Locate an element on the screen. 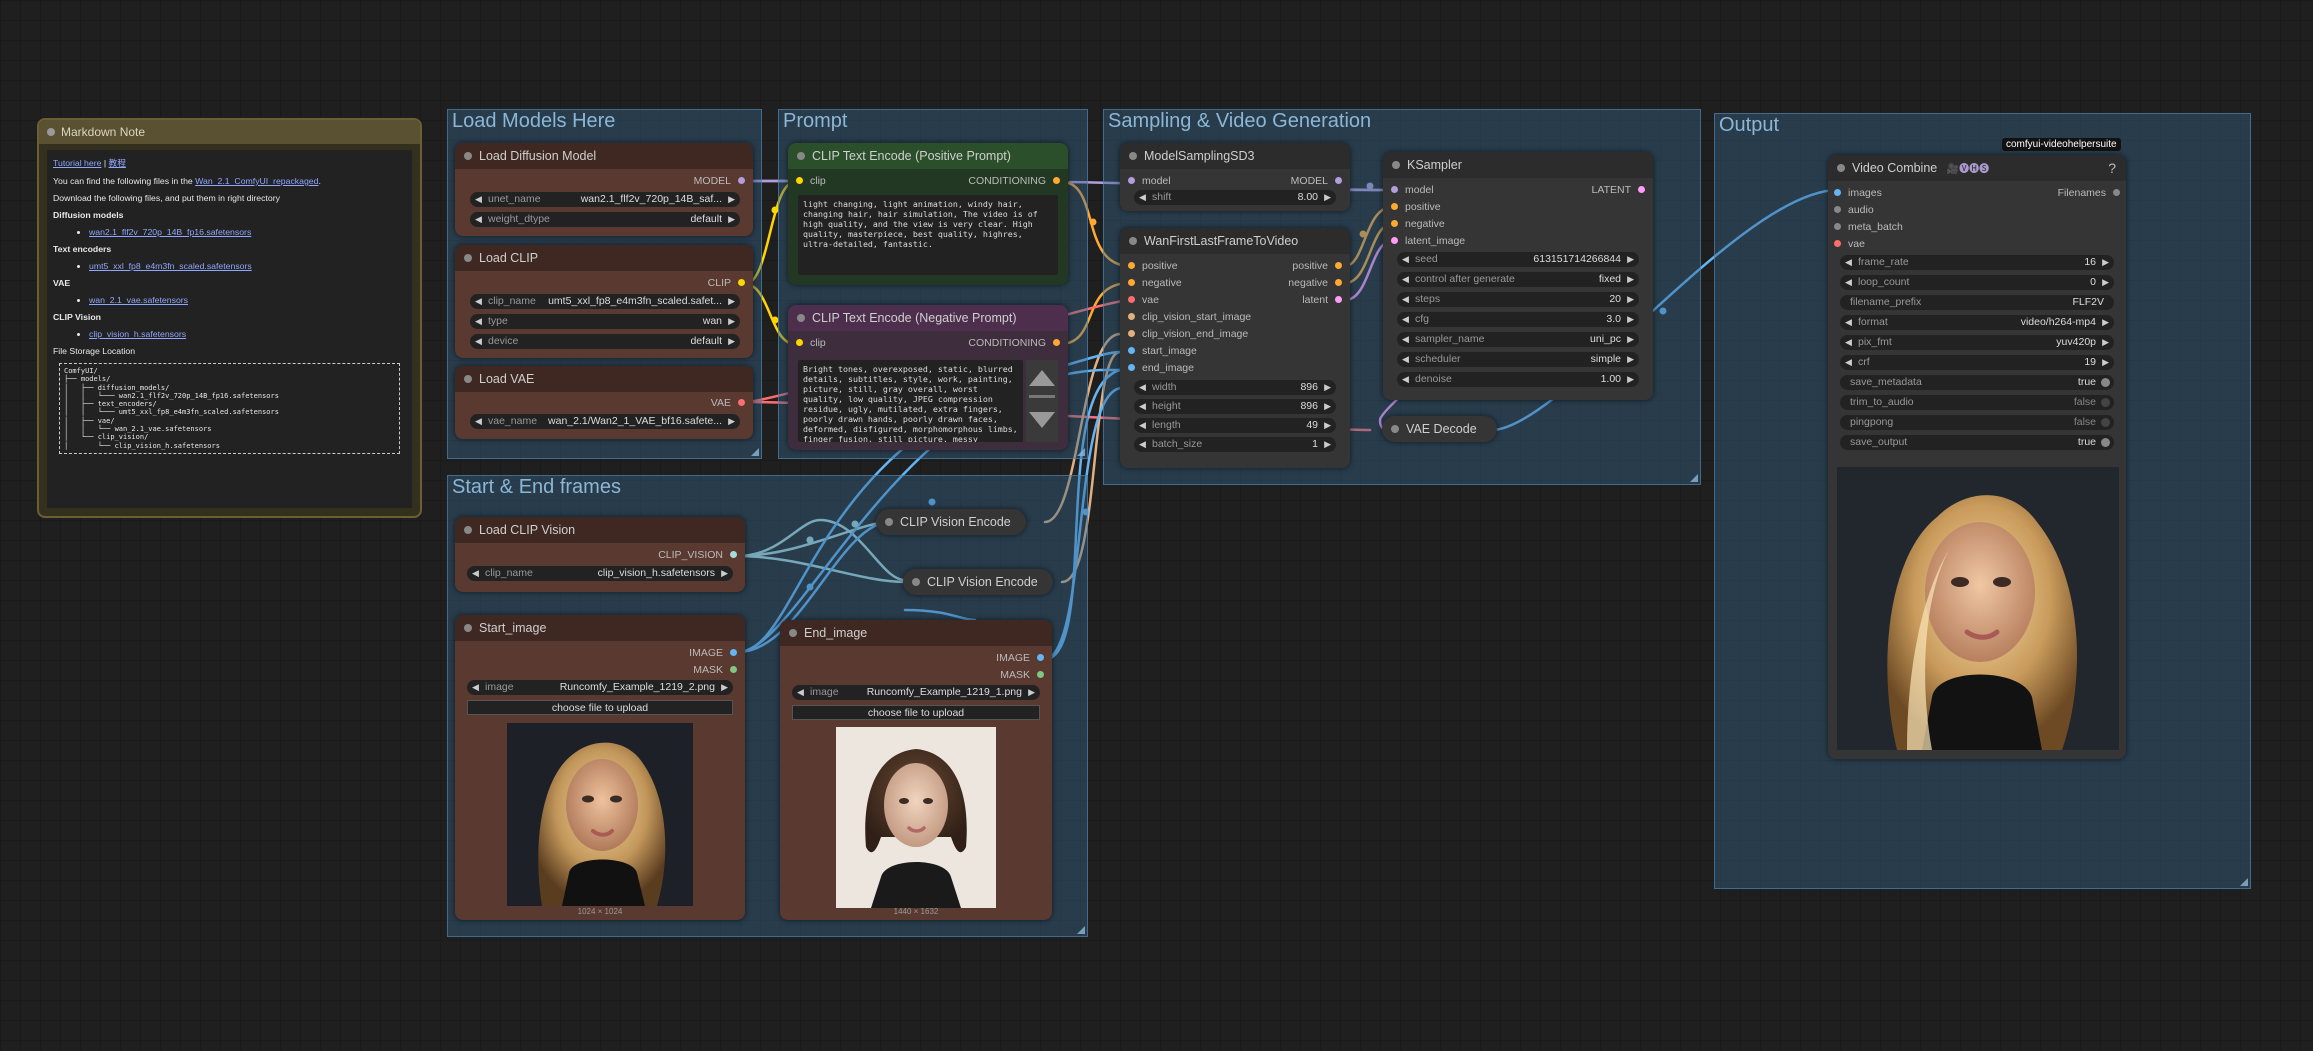 The width and height of the screenshot is (2313, 1051). diffusion-file-link: wan2.1_flf2v_720p_14B_fp16.safetensors is located at coordinates (170, 232).